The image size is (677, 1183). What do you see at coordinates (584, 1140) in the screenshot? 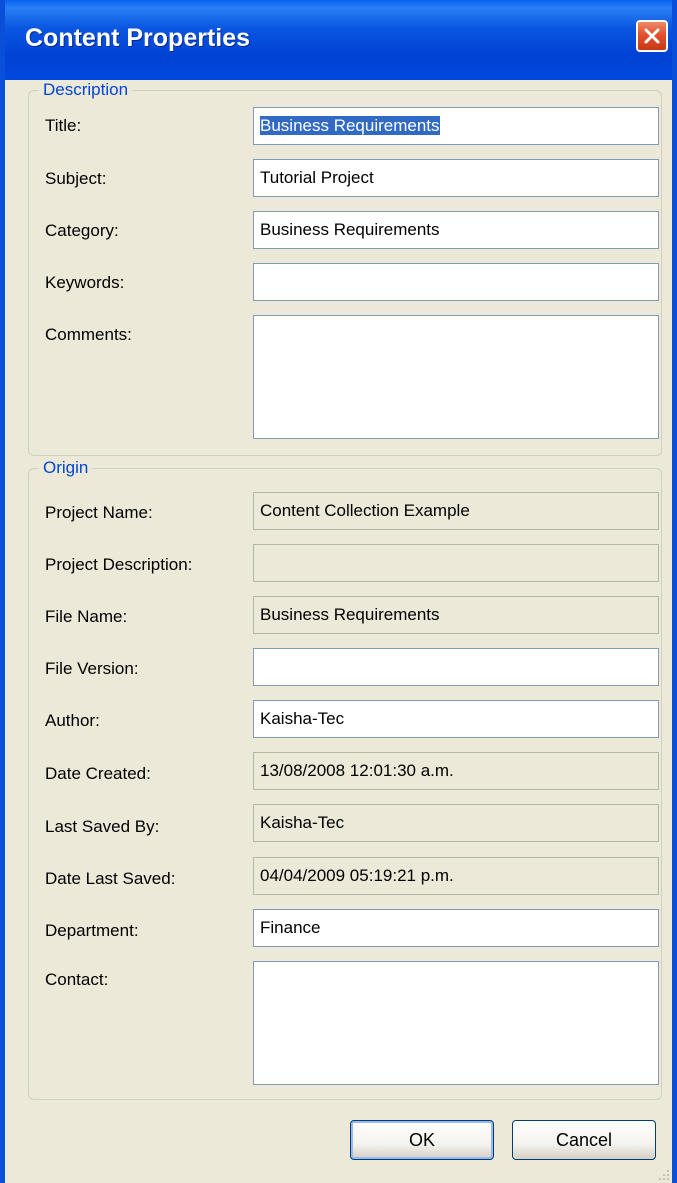
I see `cancel-button: Cancel` at bounding box center [584, 1140].